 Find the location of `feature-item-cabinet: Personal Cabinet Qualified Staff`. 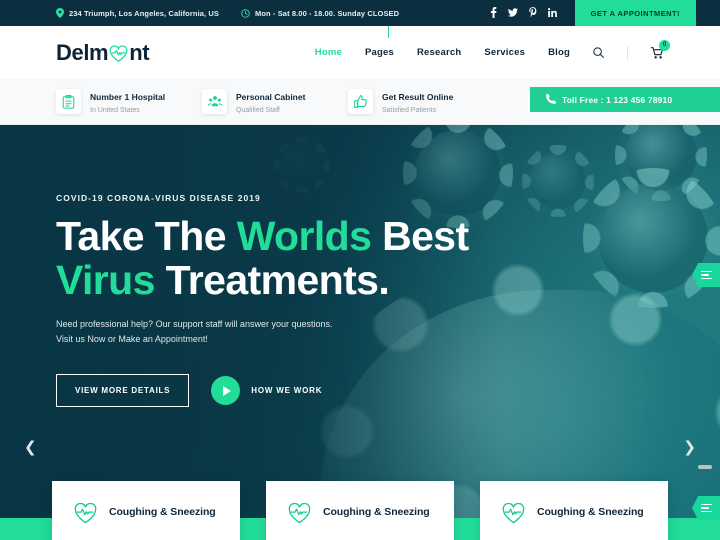

feature-item-cabinet: Personal Cabinet Qualified Staff is located at coordinates (275, 101).